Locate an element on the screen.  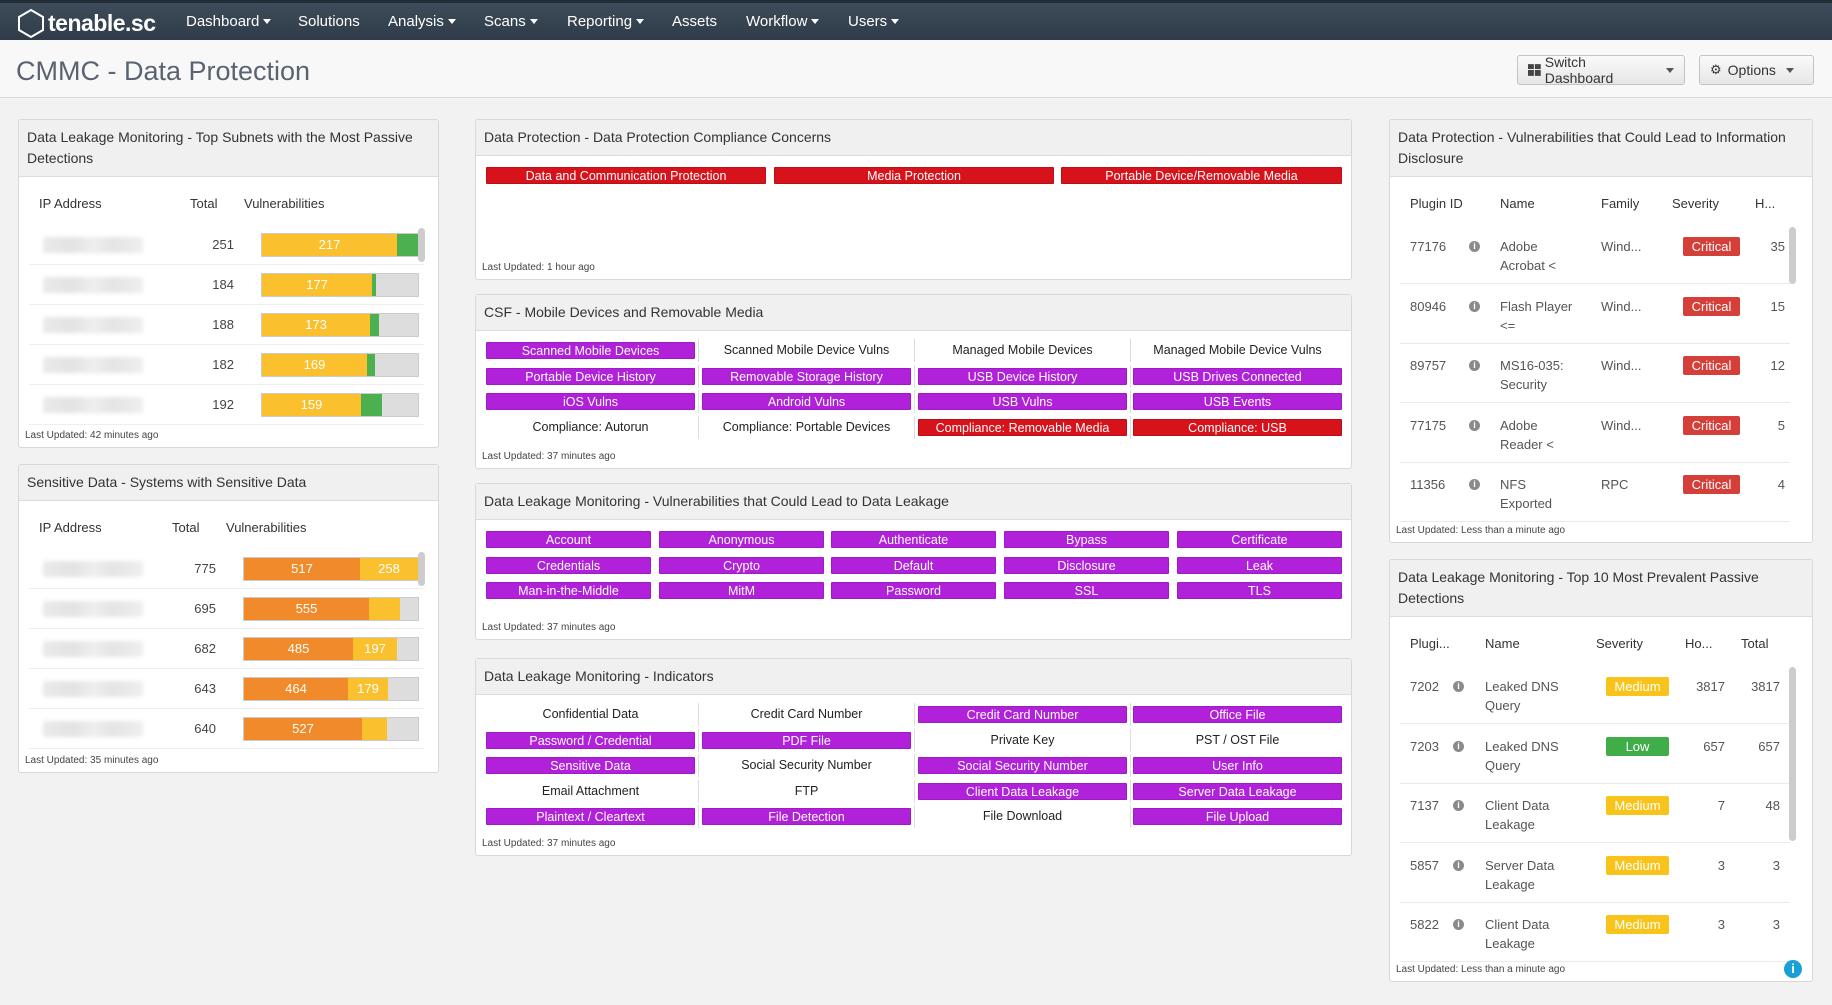
grid-item: Client Data Leakage is located at coordinates (1022, 791).